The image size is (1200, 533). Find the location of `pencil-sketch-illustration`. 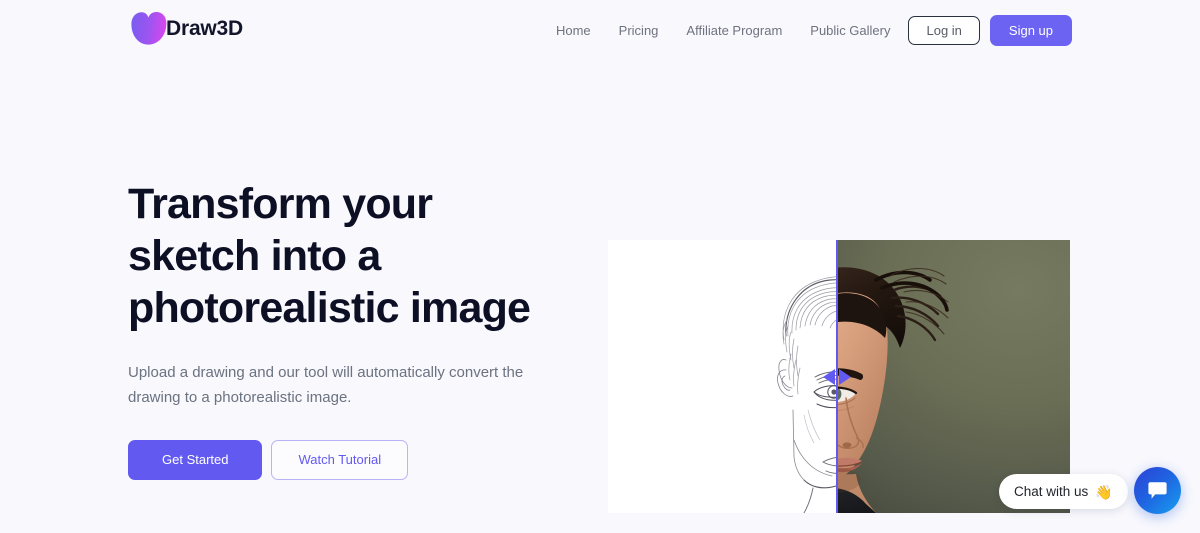

pencil-sketch-illustration is located at coordinates (722, 376).